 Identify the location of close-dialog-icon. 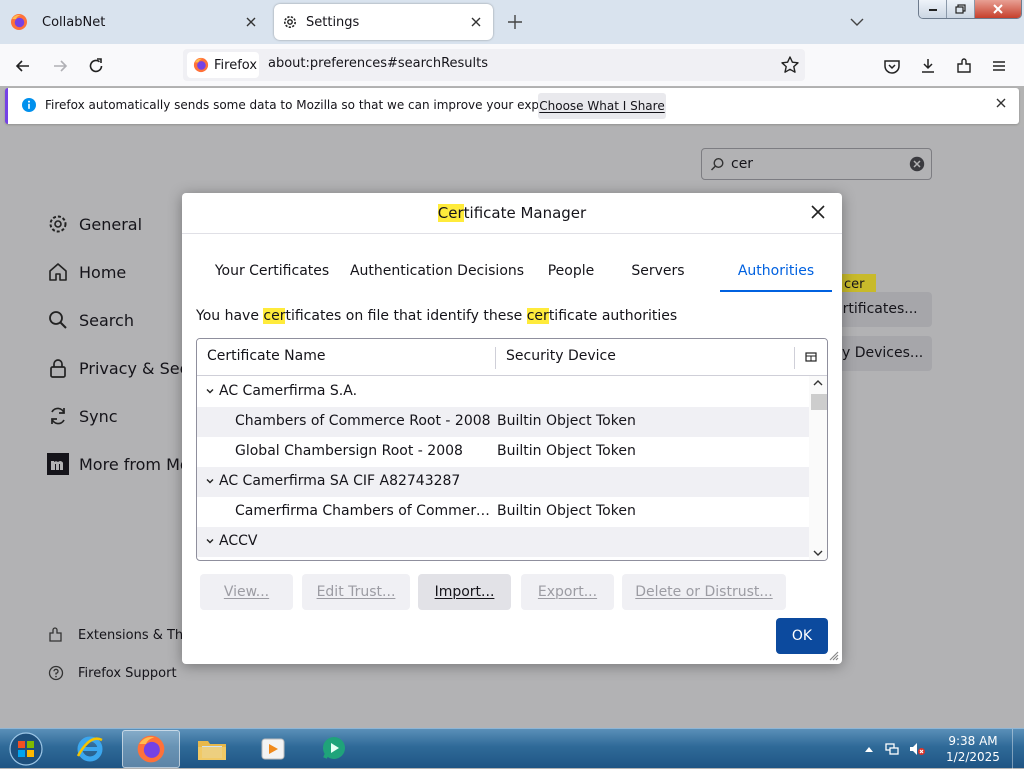
(818, 212).